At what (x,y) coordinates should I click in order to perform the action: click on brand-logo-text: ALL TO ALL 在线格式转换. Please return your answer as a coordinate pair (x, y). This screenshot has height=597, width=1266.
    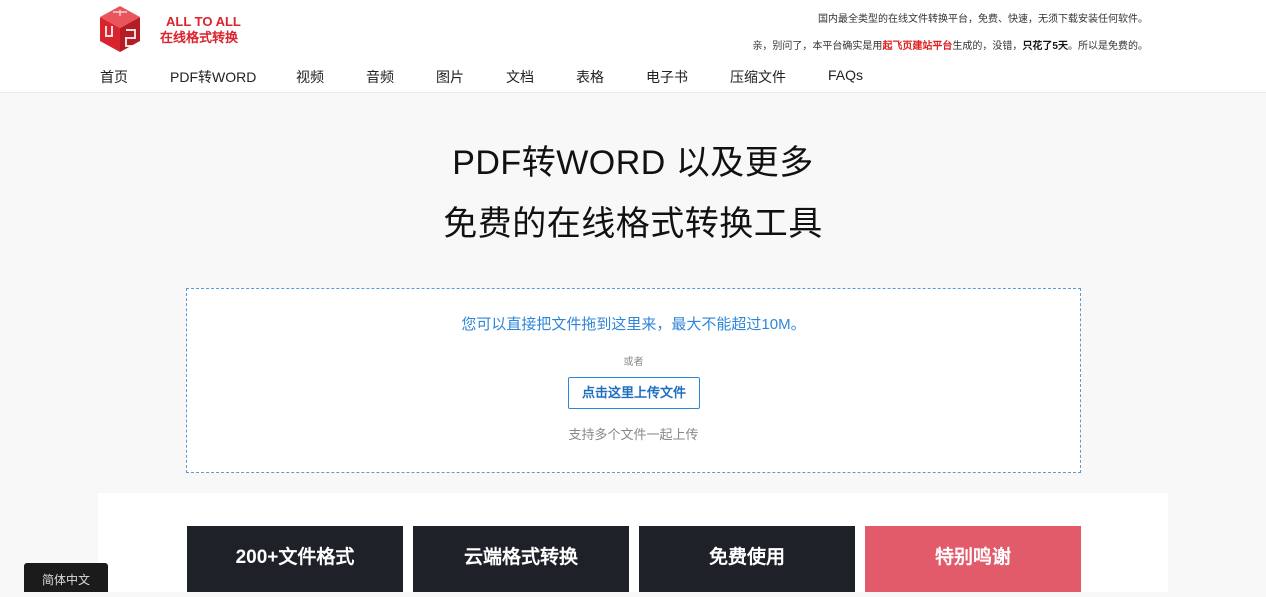
    Looking at the image, I should click on (200, 30).